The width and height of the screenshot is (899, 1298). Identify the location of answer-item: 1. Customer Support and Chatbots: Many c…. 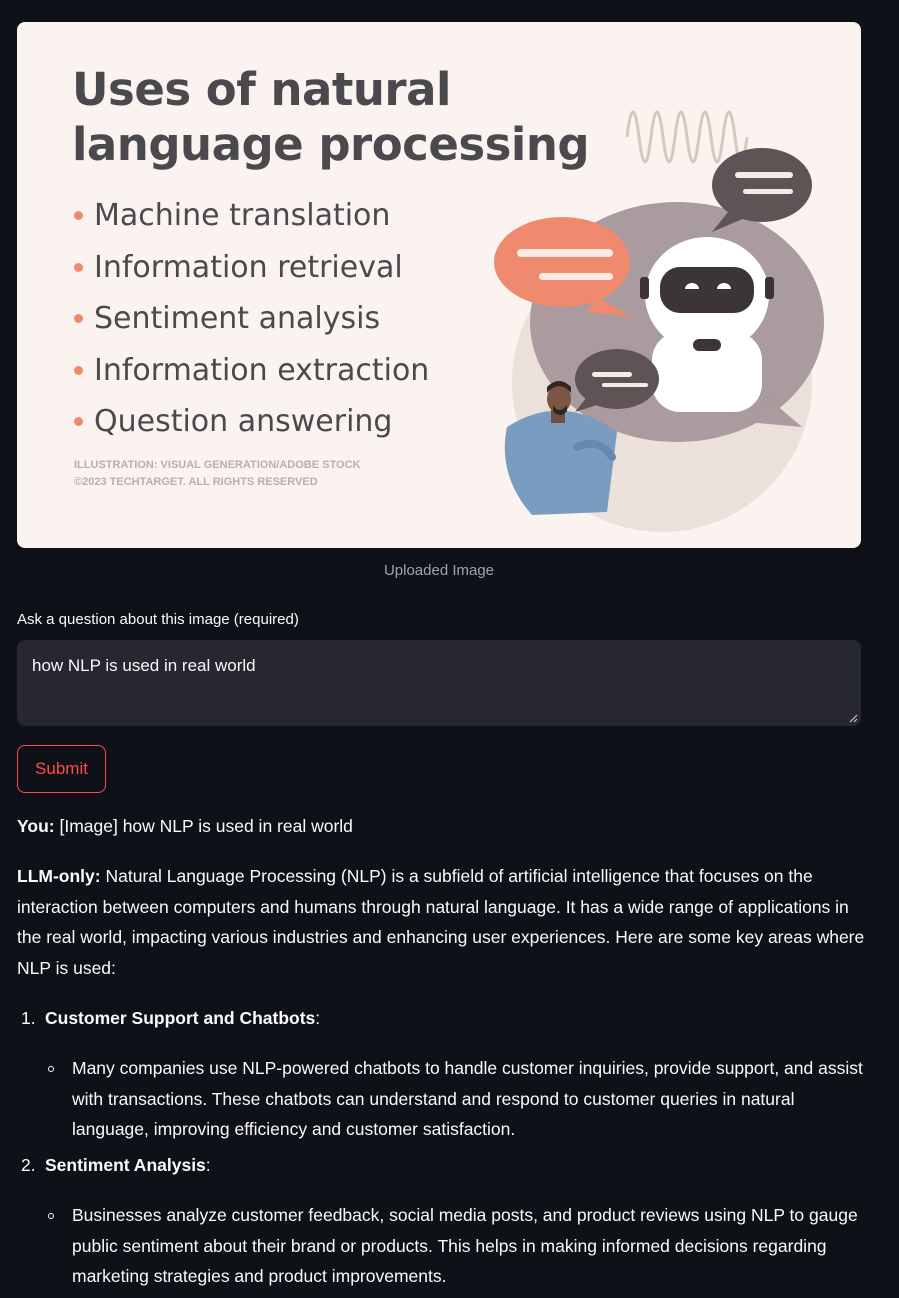
(442, 1074).